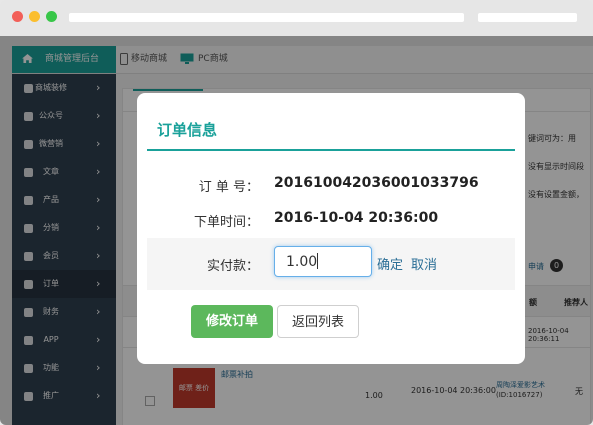 This screenshot has width=593, height=425. What do you see at coordinates (424, 263) in the screenshot?
I see `cancel-link: 取消` at bounding box center [424, 263].